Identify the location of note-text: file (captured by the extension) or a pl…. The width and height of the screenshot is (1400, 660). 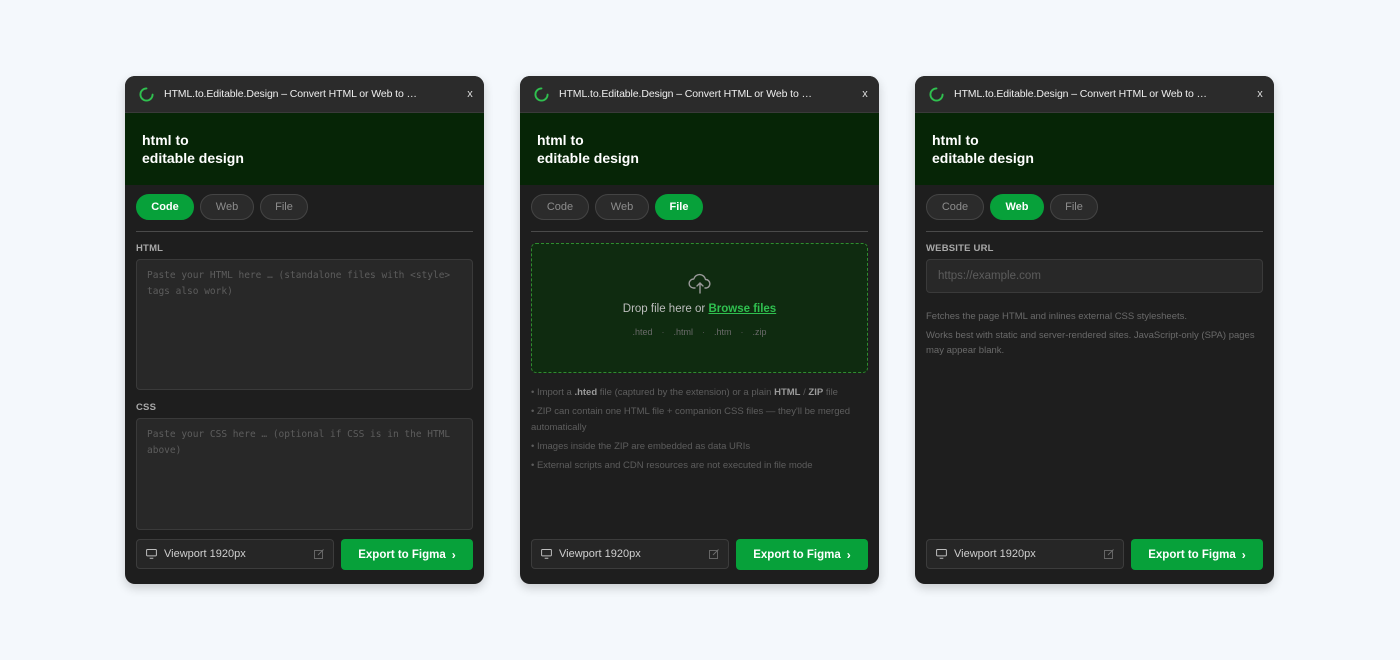
(685, 392).